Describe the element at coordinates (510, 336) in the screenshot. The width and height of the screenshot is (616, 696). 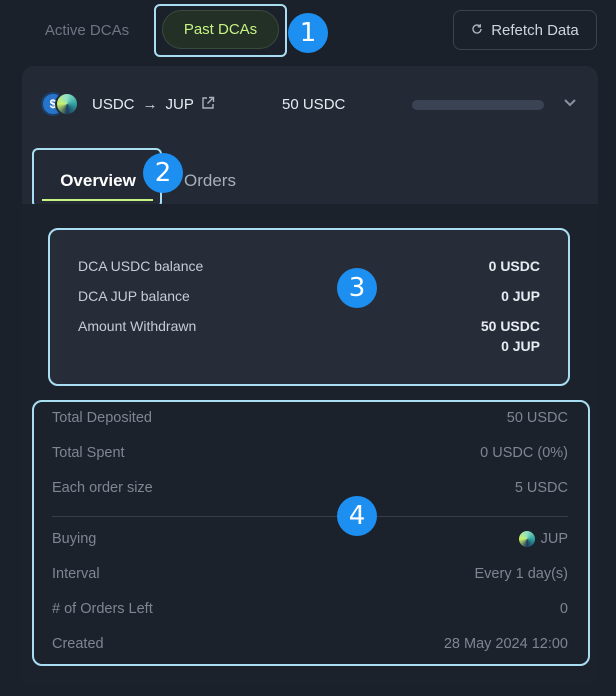
I see `balance-value: 50 USDC 0 JUP` at that location.